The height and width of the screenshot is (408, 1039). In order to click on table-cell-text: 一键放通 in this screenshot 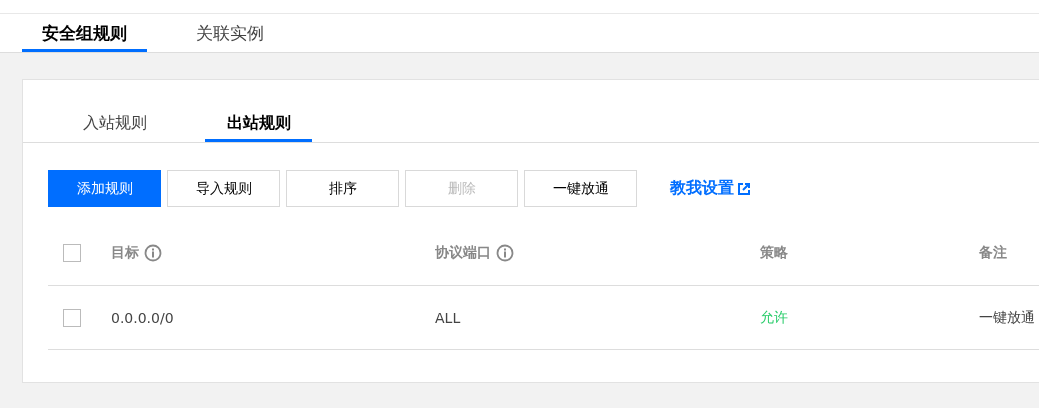, I will do `click(1007, 317)`.